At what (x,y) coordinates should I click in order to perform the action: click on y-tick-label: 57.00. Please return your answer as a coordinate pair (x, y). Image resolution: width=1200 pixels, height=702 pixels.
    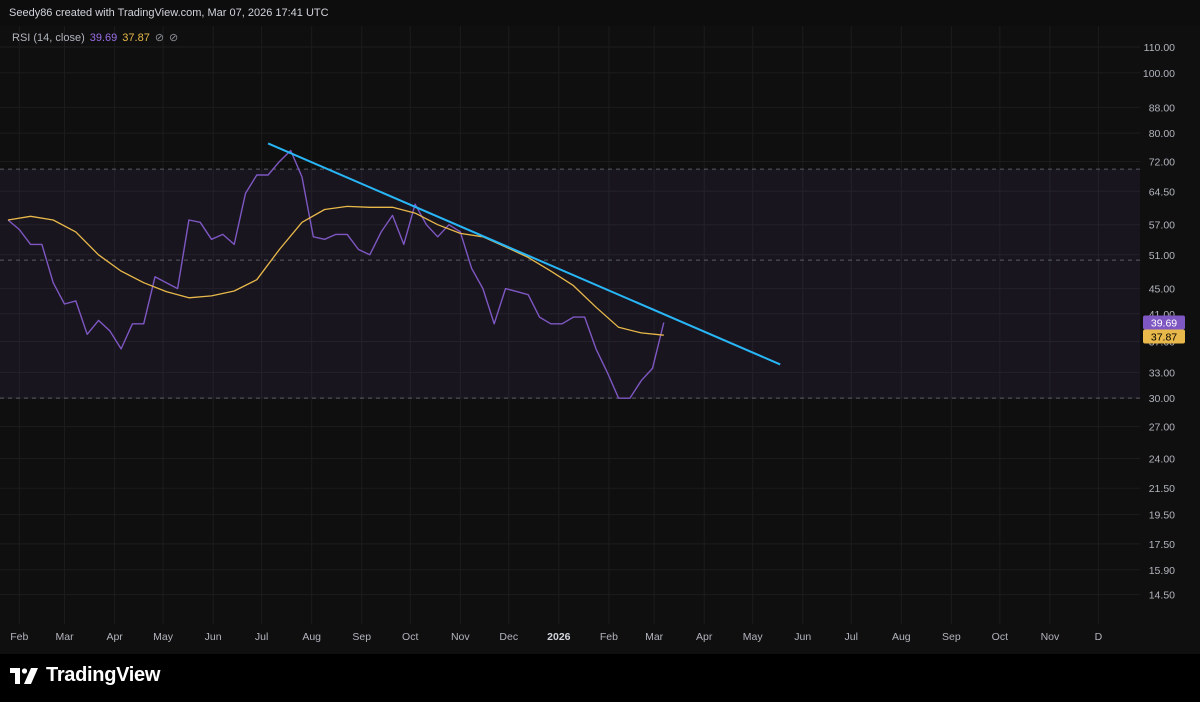
    Looking at the image, I should click on (1162, 226).